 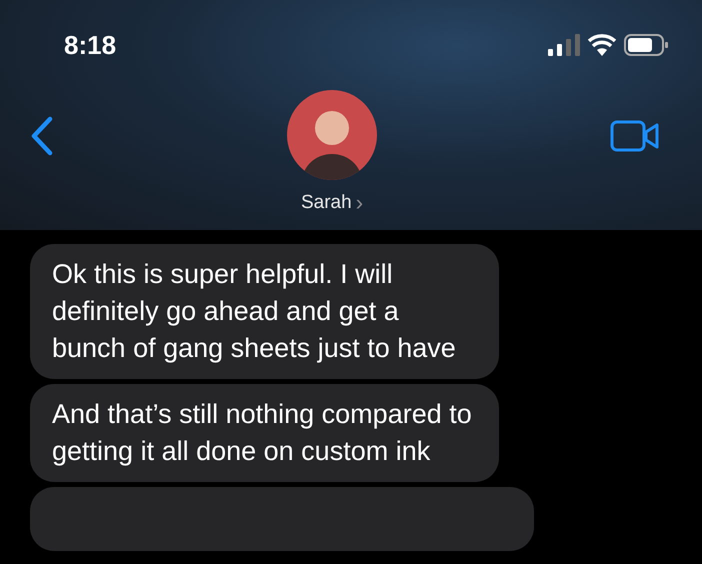 I want to click on battery-icon, so click(x=646, y=45).